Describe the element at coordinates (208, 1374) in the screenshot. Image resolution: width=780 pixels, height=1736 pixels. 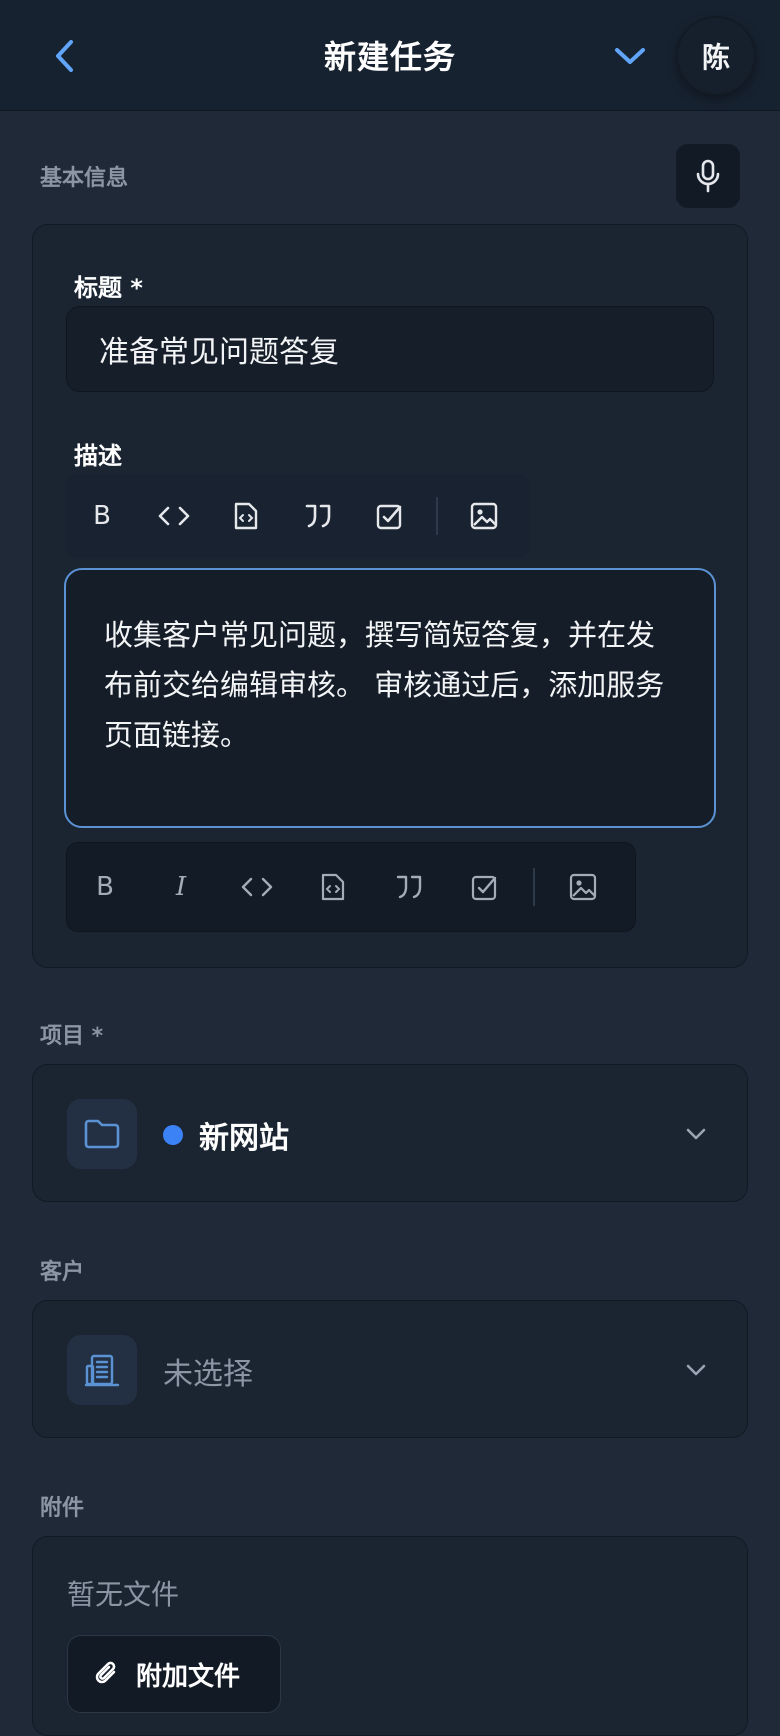
I see `client-placeholder: 未选择` at that location.